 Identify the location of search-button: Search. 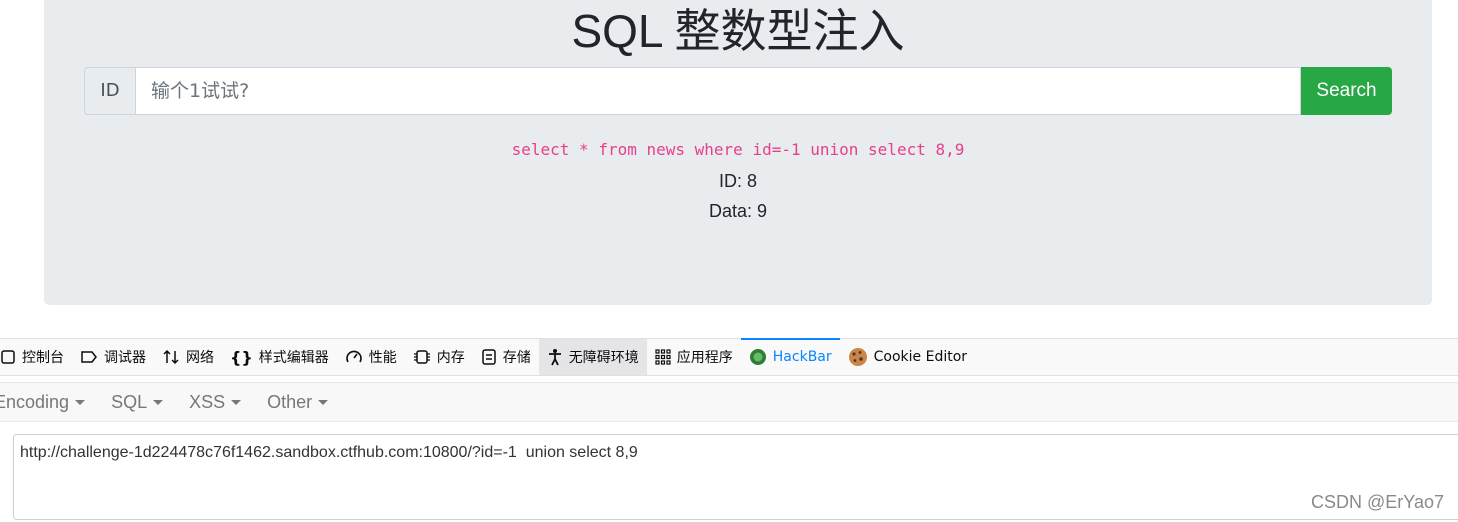
(1346, 91).